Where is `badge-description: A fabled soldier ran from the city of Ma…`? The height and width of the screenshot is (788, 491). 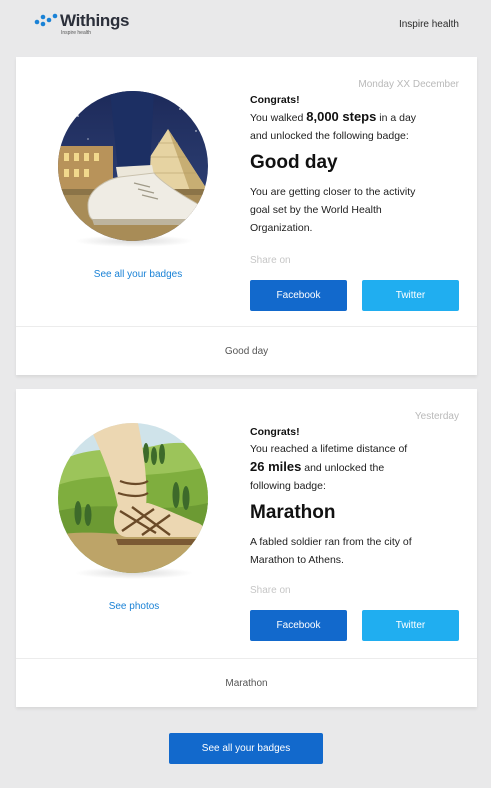
badge-description: A fabled soldier ran from the city of Ma… is located at coordinates (357, 551).